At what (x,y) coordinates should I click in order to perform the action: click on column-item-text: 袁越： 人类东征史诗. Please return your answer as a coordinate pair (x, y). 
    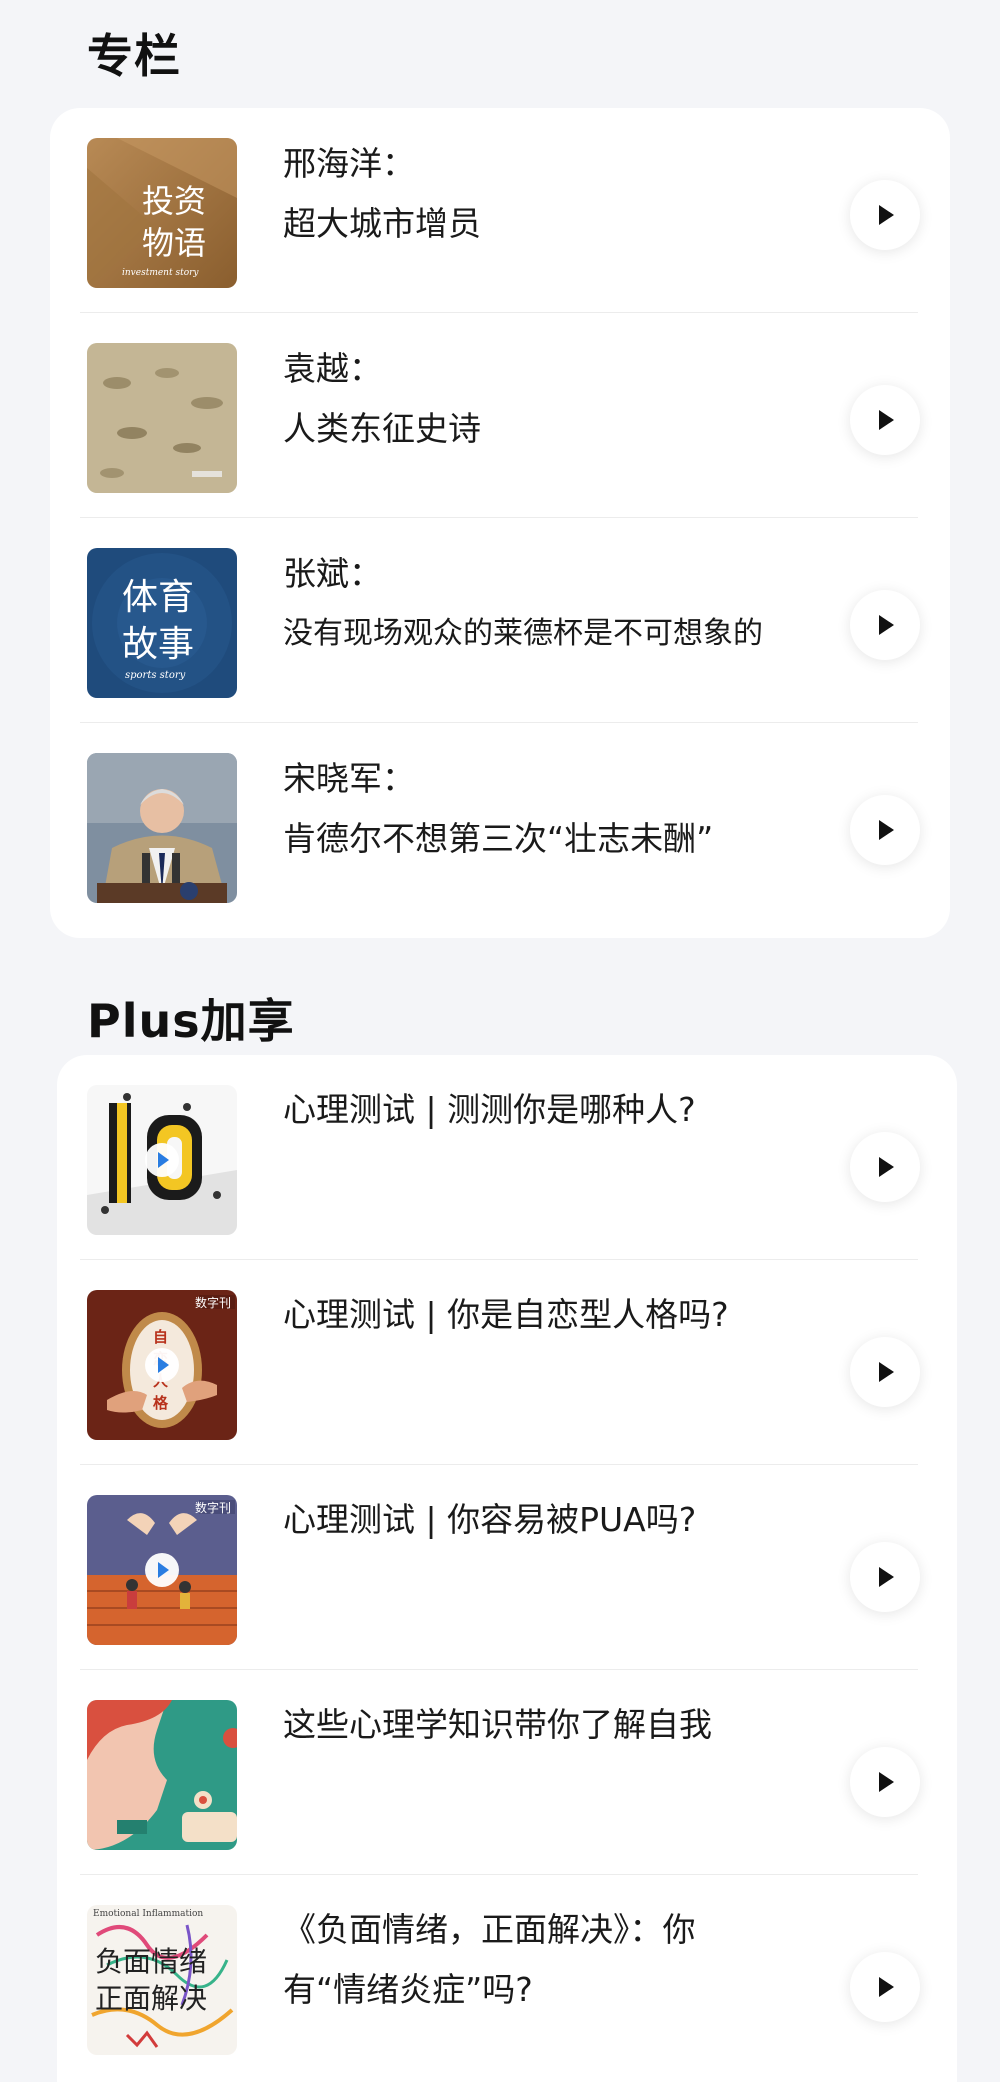
    Looking at the image, I should click on (553, 399).